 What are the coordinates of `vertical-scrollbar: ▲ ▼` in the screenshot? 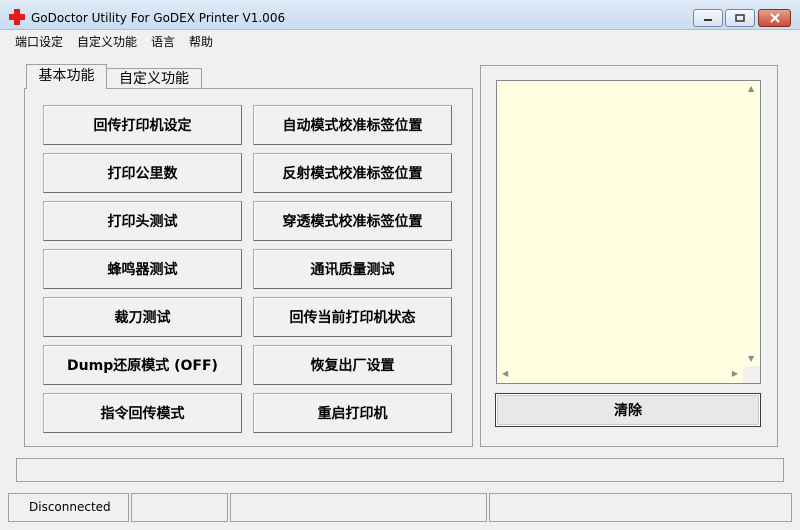 It's located at (751, 223).